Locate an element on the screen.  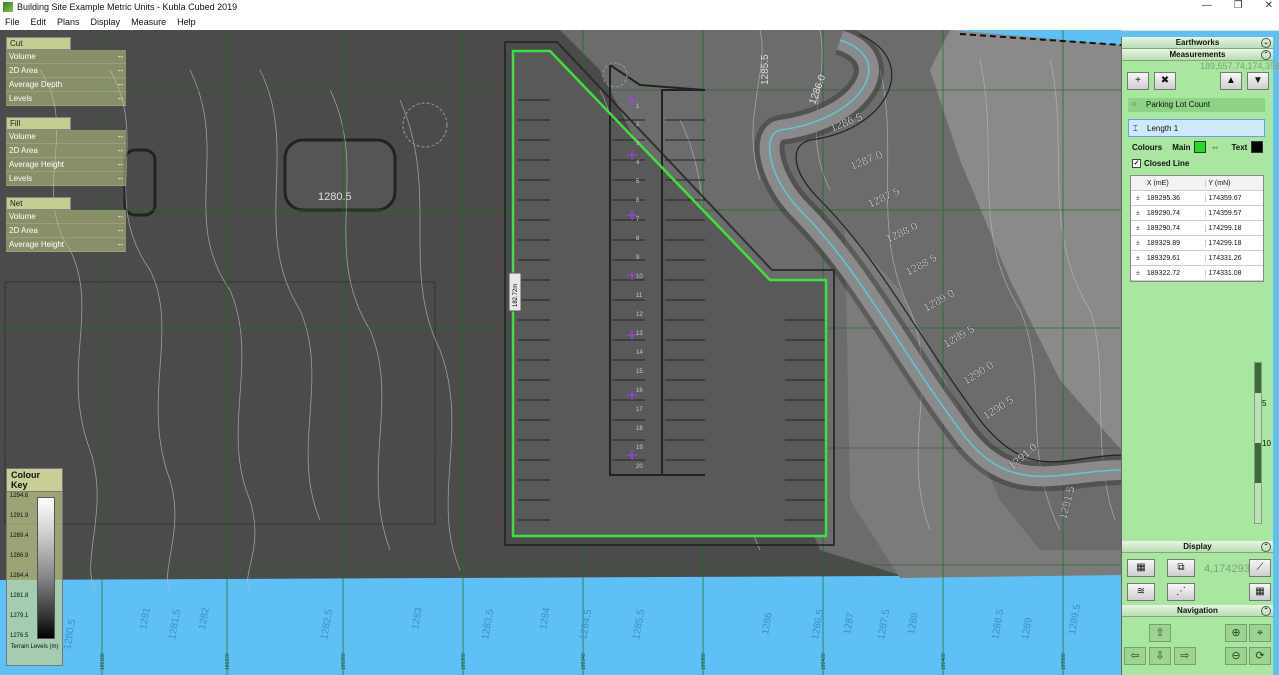
layers-display-button: ⧉ is located at coordinates (1181, 568).